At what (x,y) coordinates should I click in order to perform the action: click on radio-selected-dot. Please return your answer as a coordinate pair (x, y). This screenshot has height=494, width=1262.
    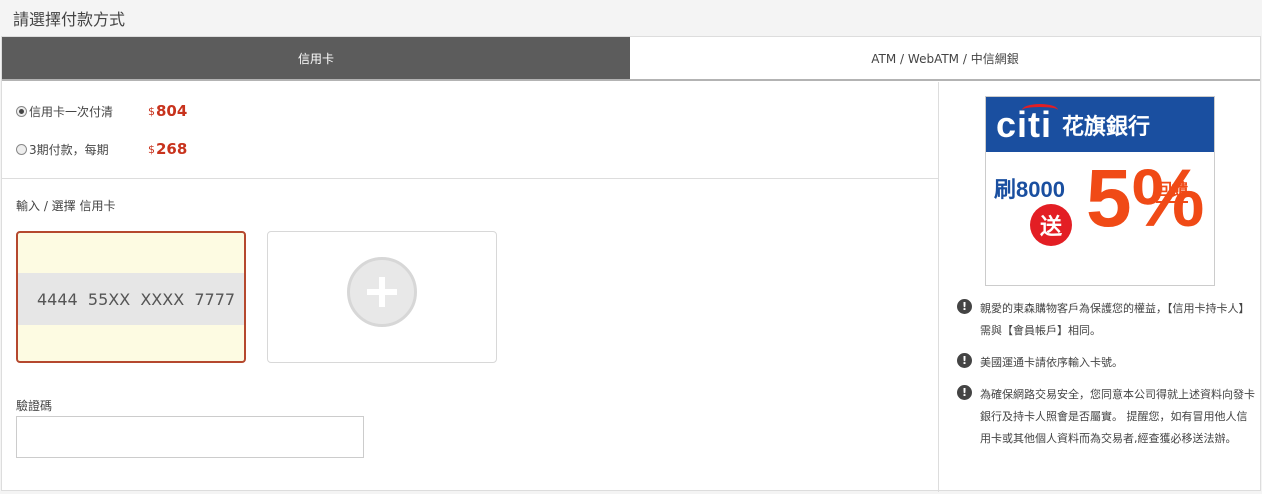
    Looking at the image, I should click on (21, 111).